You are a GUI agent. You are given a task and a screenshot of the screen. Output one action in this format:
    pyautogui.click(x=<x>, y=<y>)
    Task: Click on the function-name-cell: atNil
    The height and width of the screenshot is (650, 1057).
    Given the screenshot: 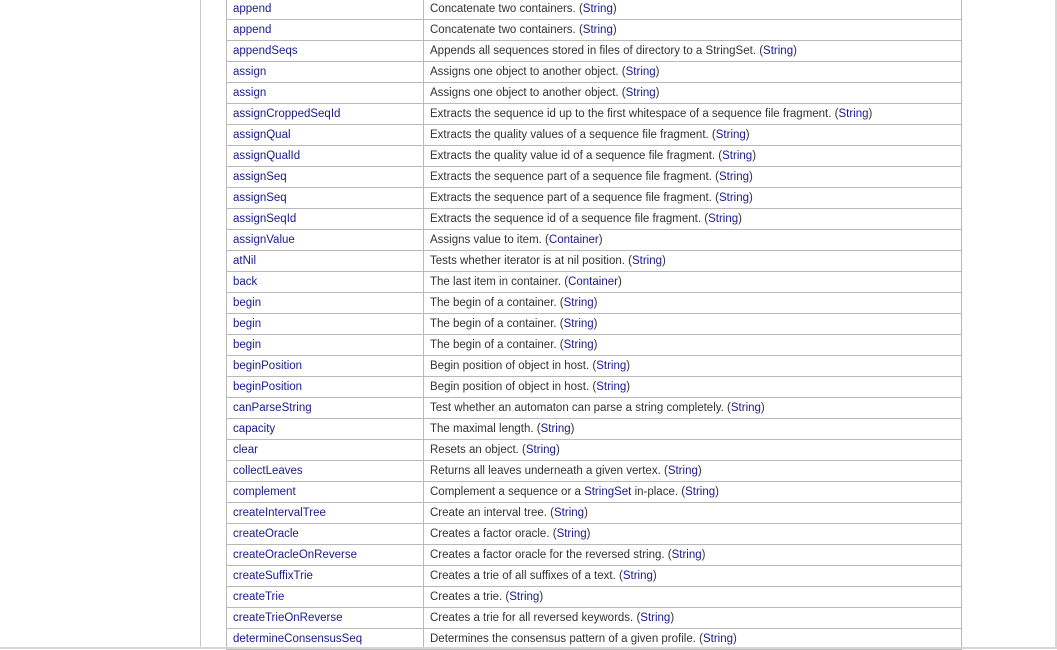 What is the action you would take?
    pyautogui.click(x=325, y=261)
    